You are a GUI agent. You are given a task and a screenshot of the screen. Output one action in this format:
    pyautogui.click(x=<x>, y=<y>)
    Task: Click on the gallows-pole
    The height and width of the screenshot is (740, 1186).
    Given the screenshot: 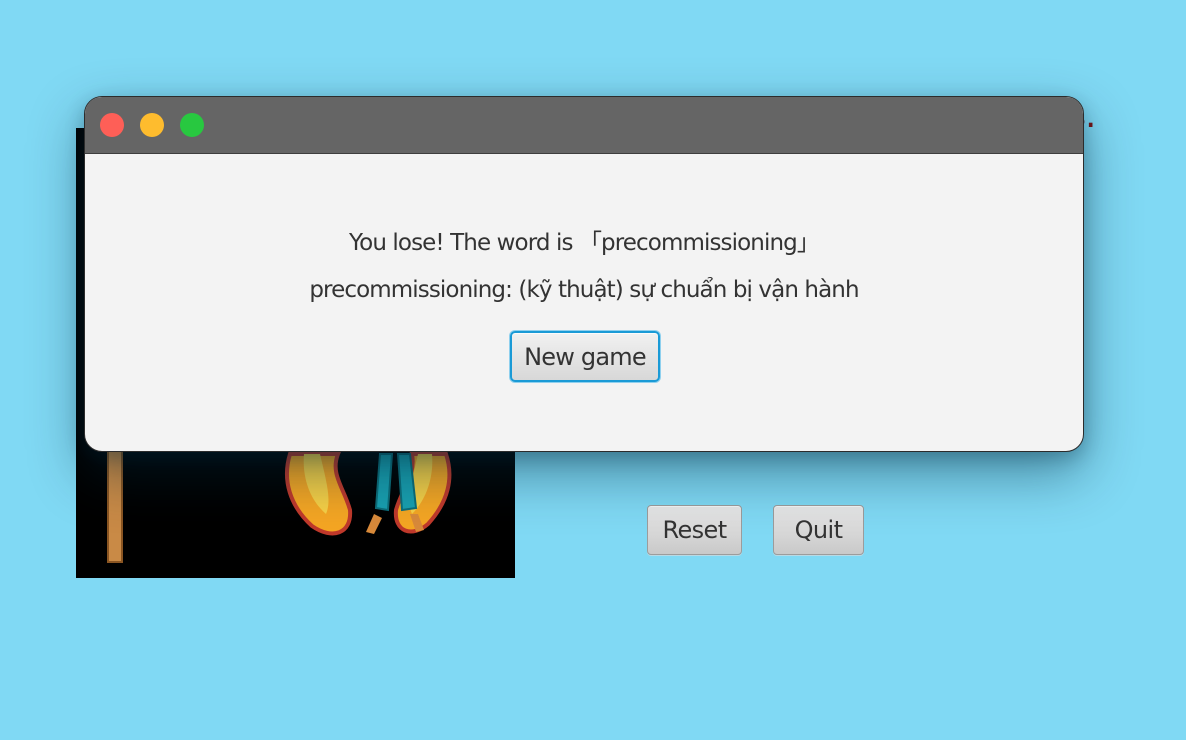 What is the action you would take?
    pyautogui.click(x=115, y=504)
    